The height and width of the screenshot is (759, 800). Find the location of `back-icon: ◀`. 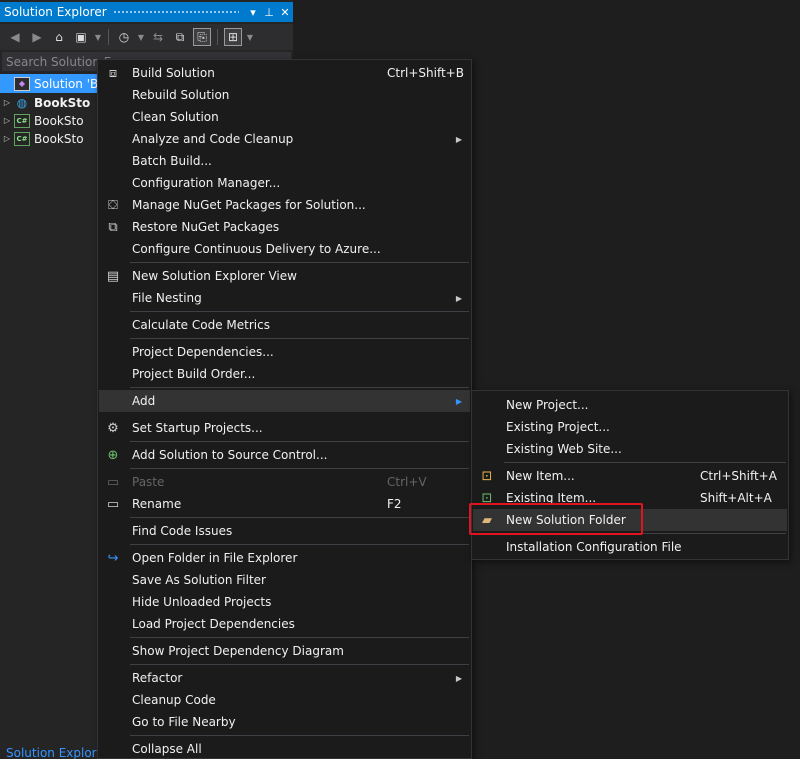

back-icon: ◀ is located at coordinates (15, 37).